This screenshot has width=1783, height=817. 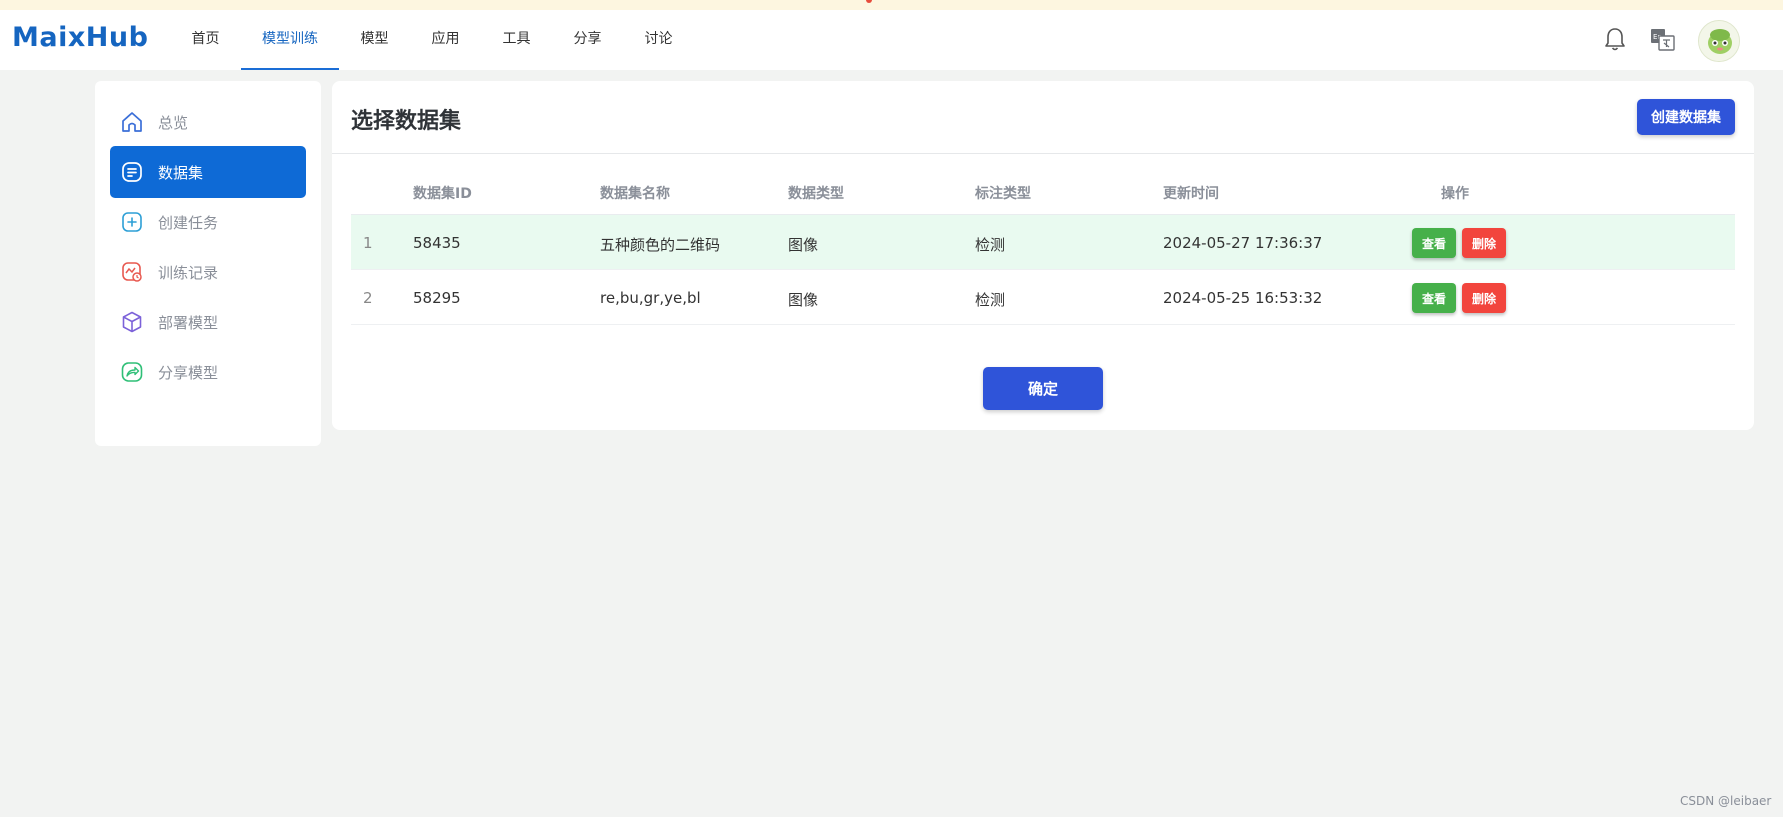 I want to click on notice-marker, so click(x=869, y=1).